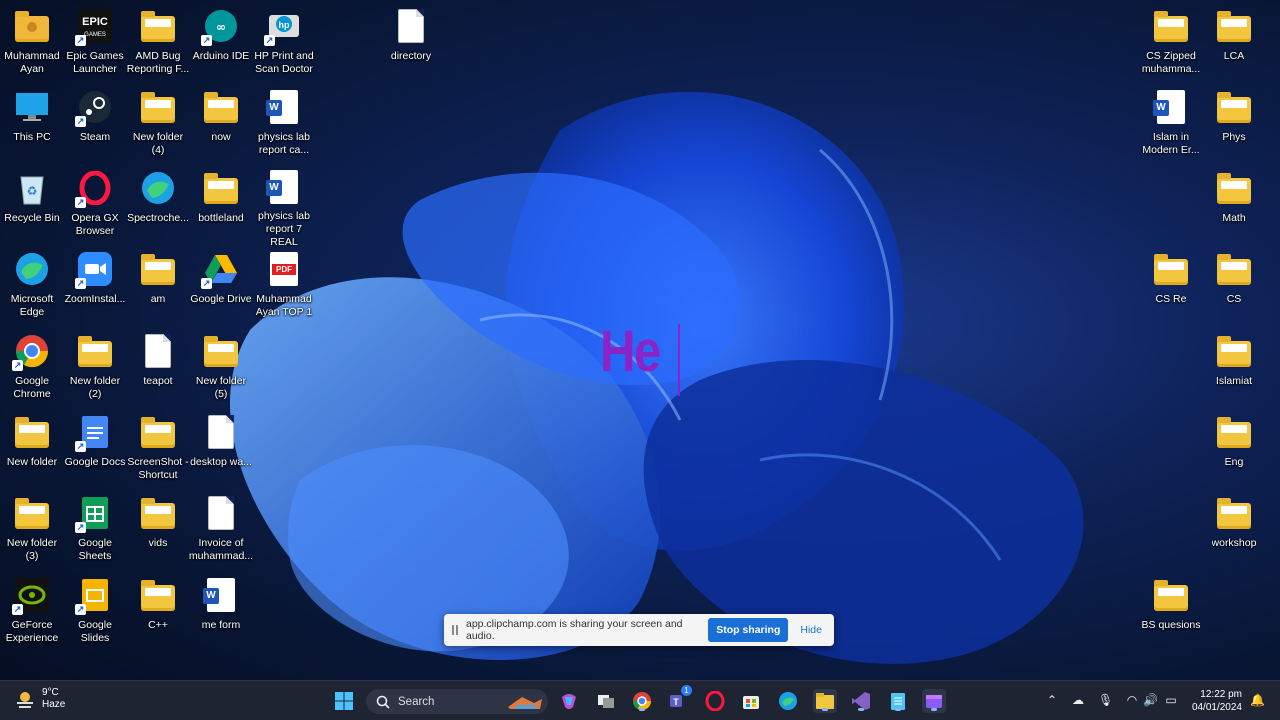 The height and width of the screenshot is (720, 1280). What do you see at coordinates (284, 44) in the screenshot?
I see `desktop-icon: hp ↗ HP Print and Scan Doctor` at bounding box center [284, 44].